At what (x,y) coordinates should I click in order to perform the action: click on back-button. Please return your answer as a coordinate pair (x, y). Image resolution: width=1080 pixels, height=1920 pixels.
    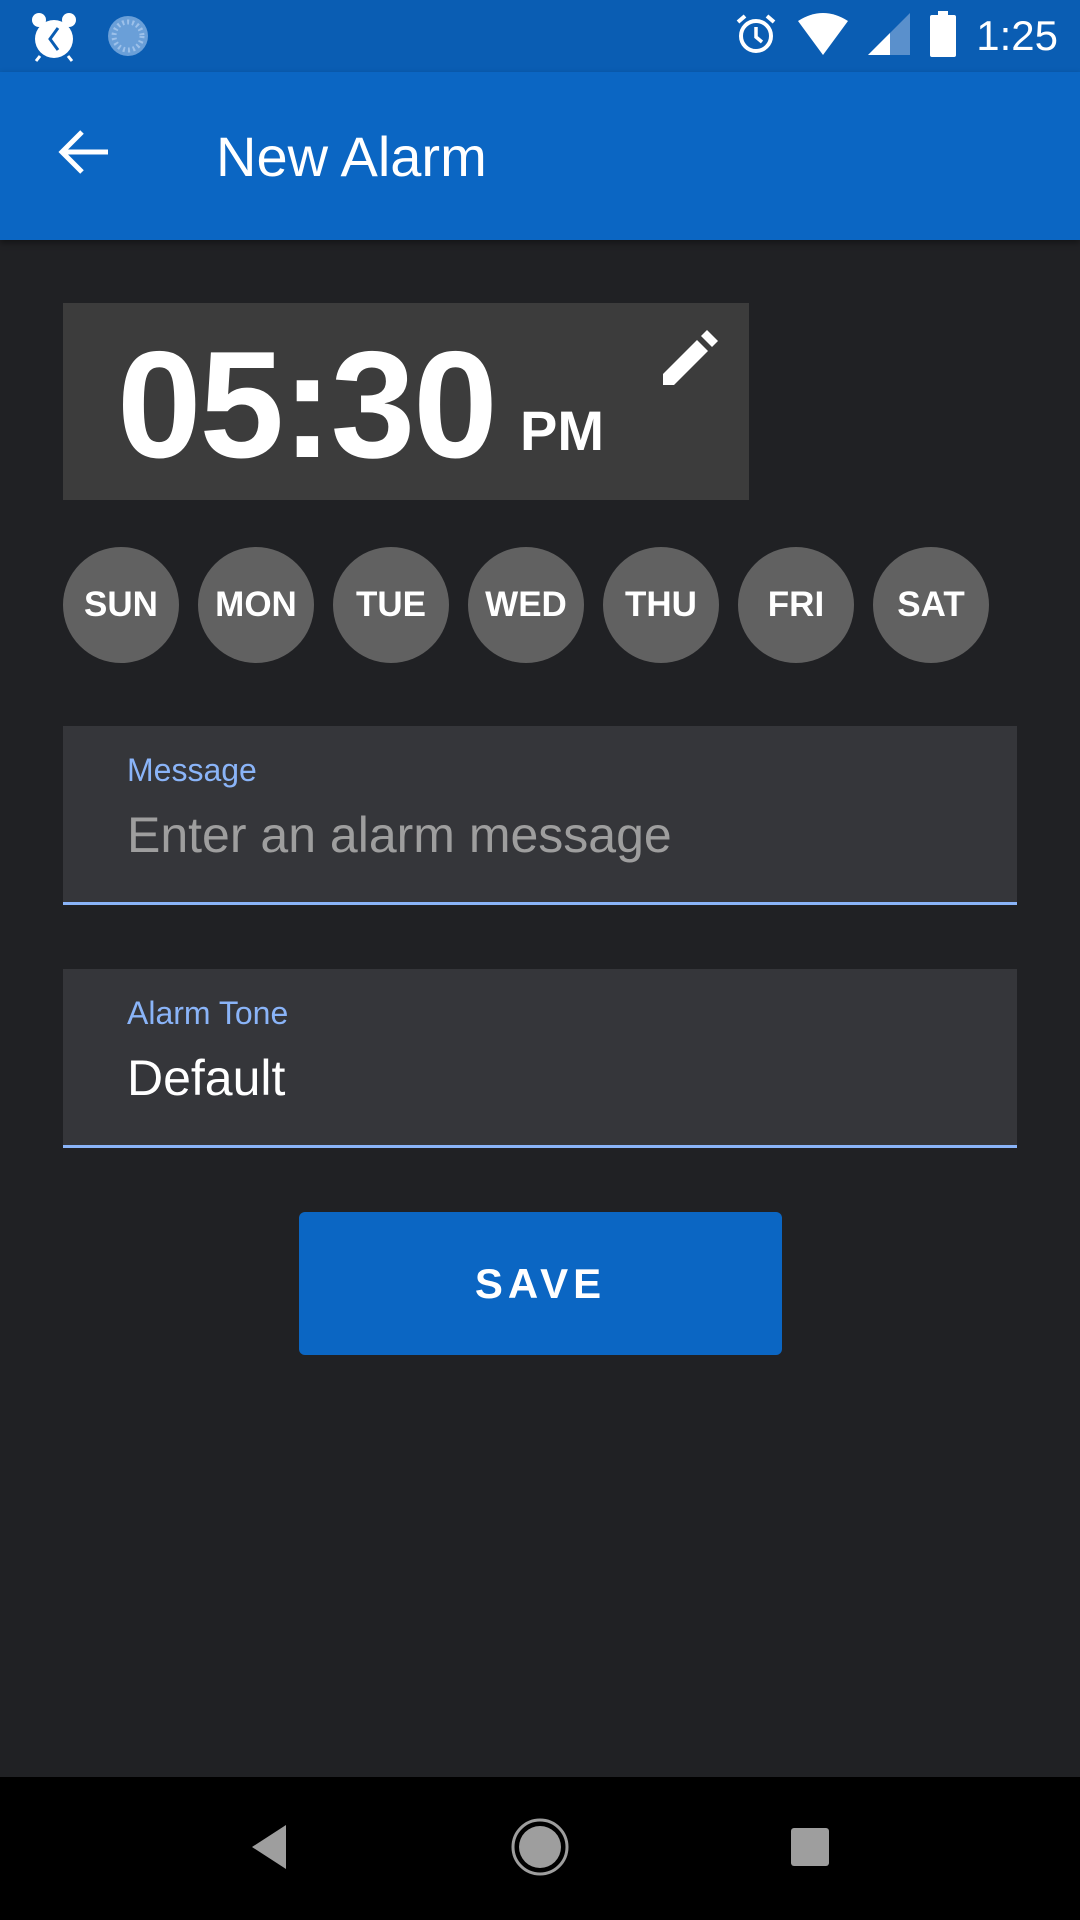
    Looking at the image, I should click on (84, 154).